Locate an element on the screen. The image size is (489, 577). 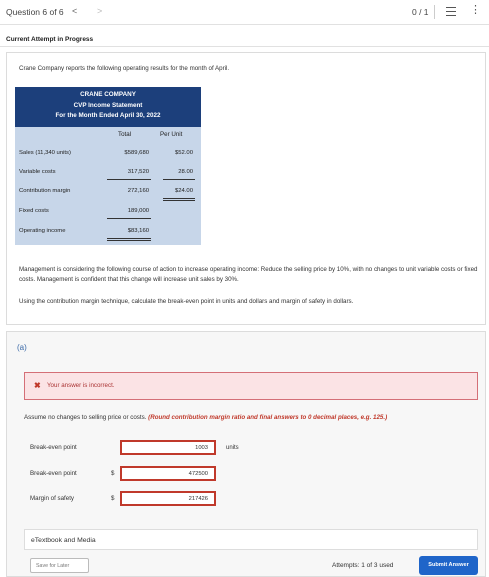
save-for-later-button: Save for Later is located at coordinates (59, 565).